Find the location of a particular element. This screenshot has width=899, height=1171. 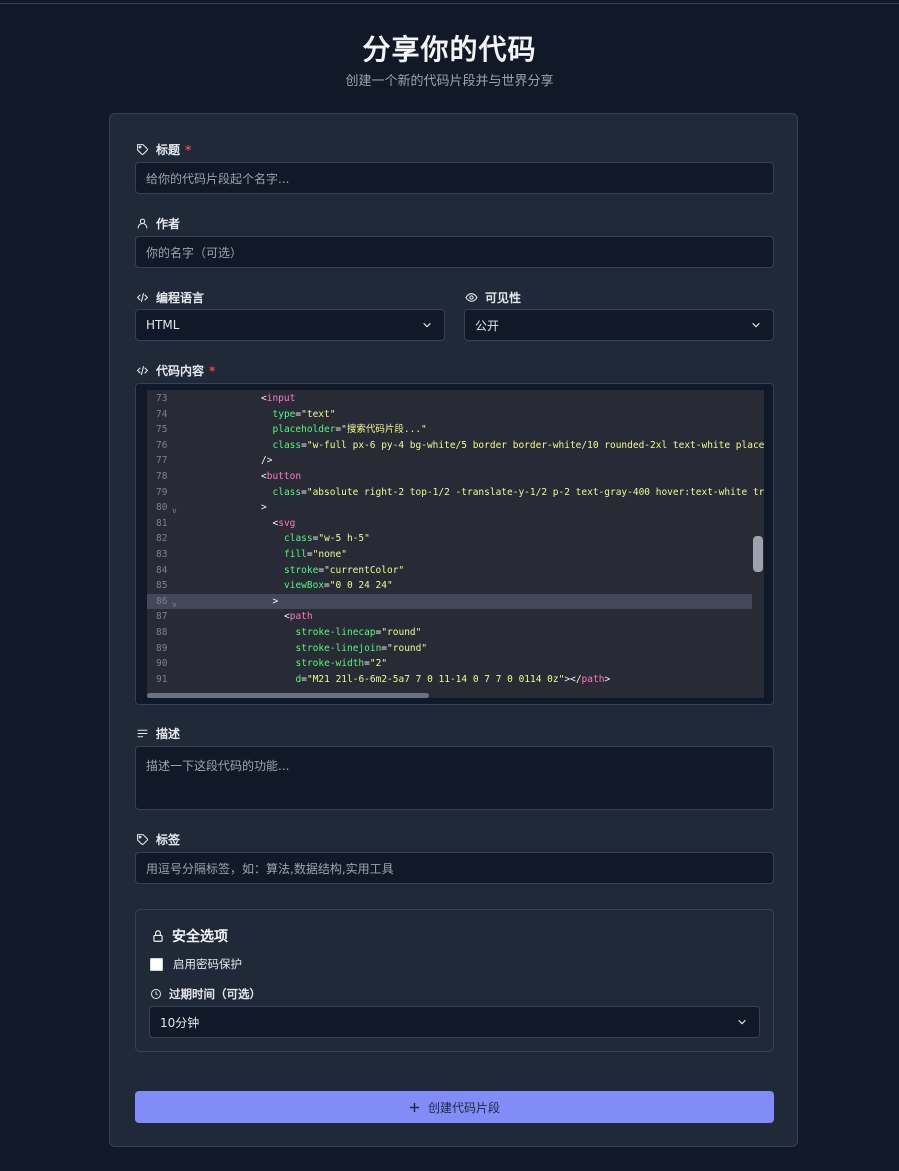

expire-select-value: 10分钟 is located at coordinates (180, 1022).